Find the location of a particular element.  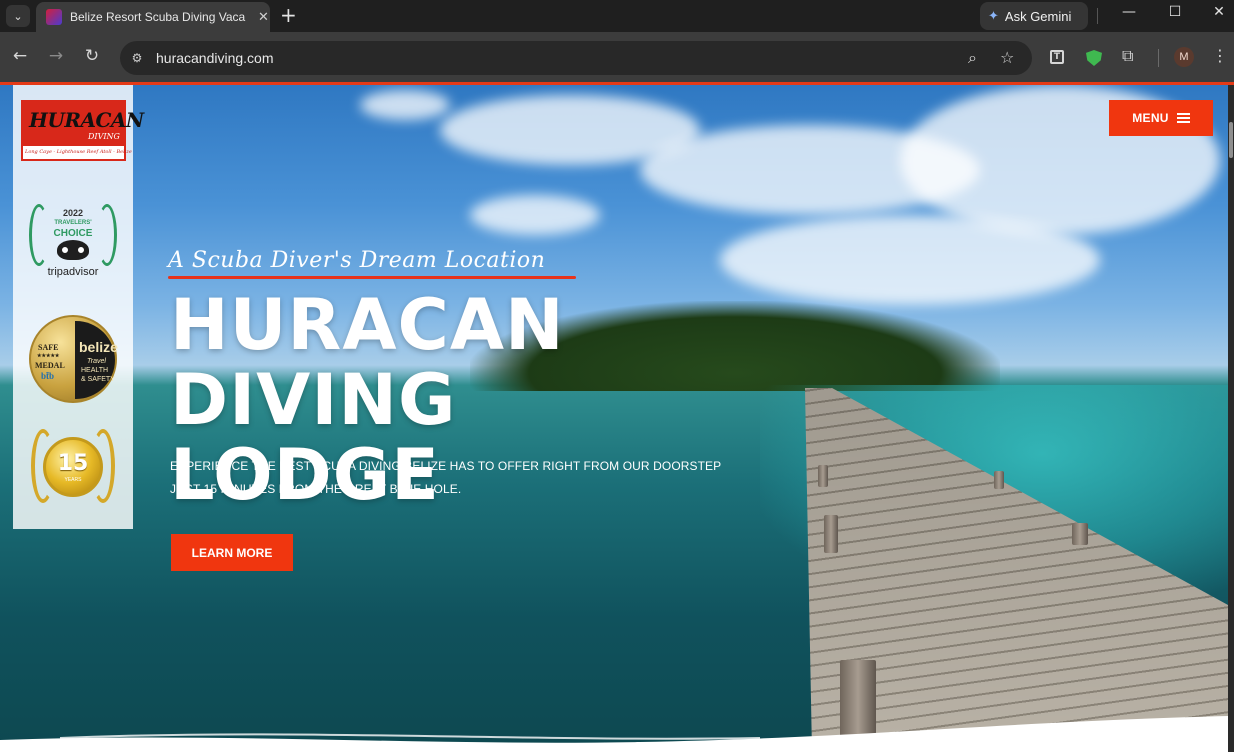

headline-line-1: HURACAN is located at coordinates (367, 325).